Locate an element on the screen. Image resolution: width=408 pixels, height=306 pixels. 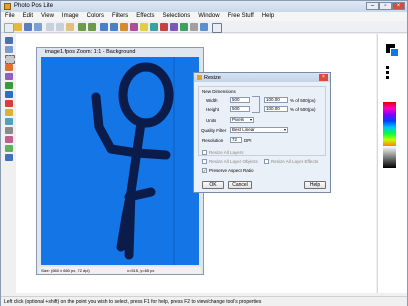
toolbar is located at coordinates (204, 27).